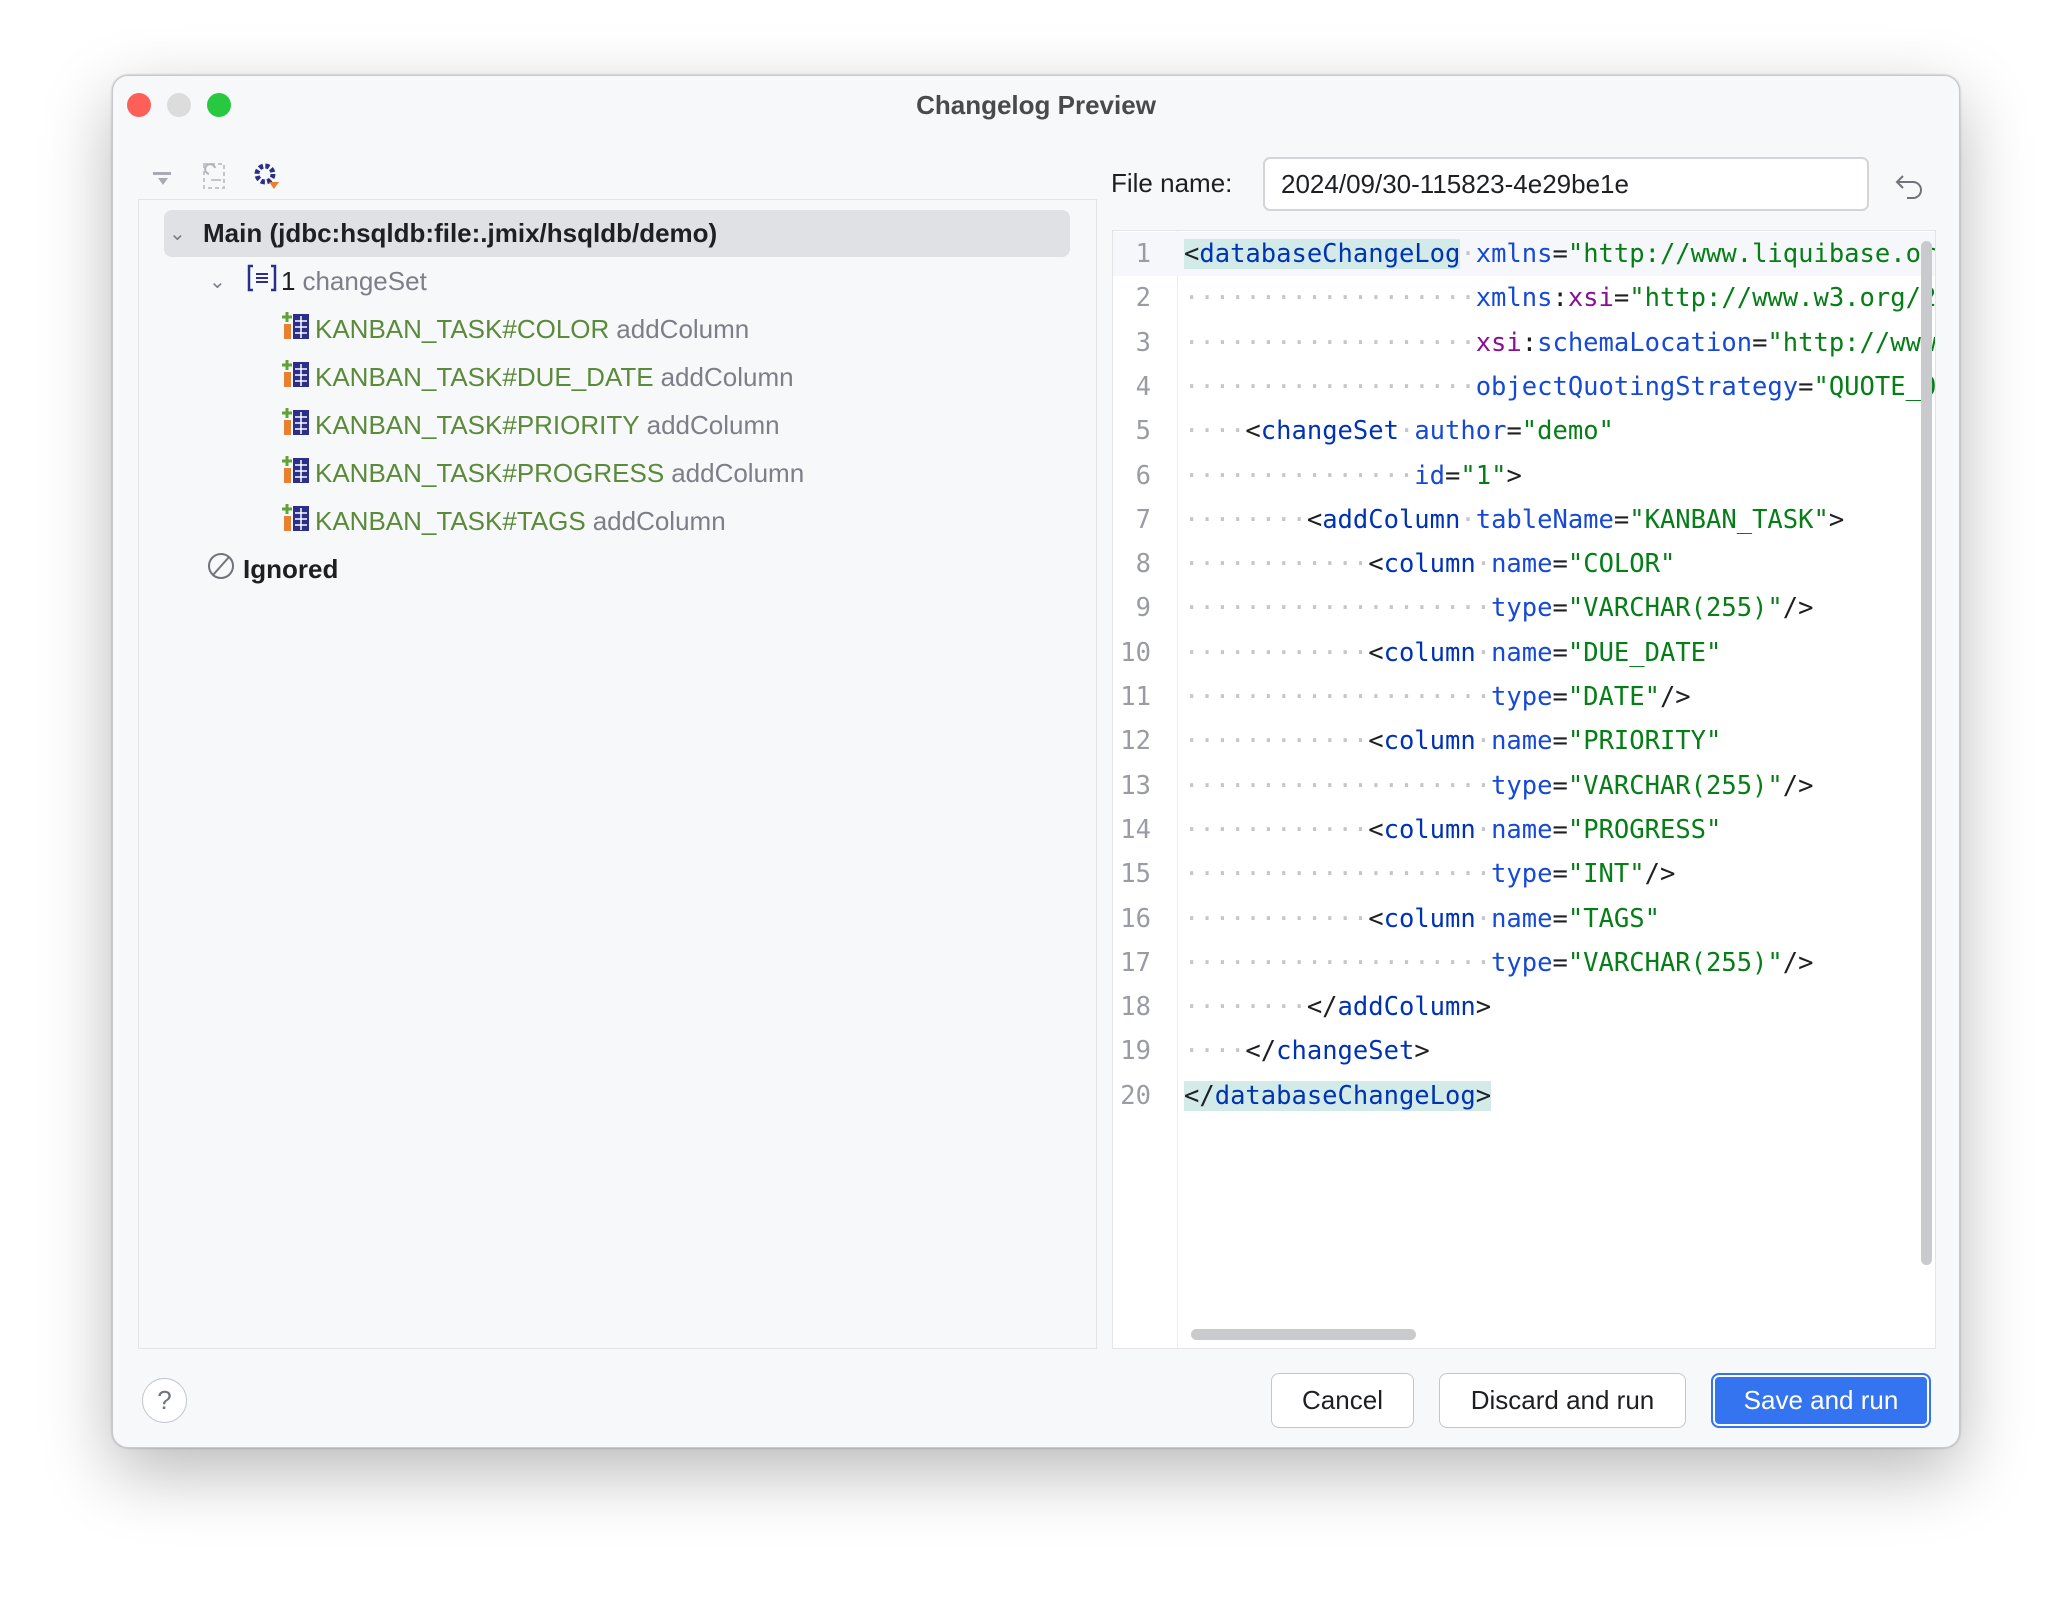 The width and height of the screenshot is (2072, 1598). I want to click on code-token: "COLOR", so click(1621, 564).